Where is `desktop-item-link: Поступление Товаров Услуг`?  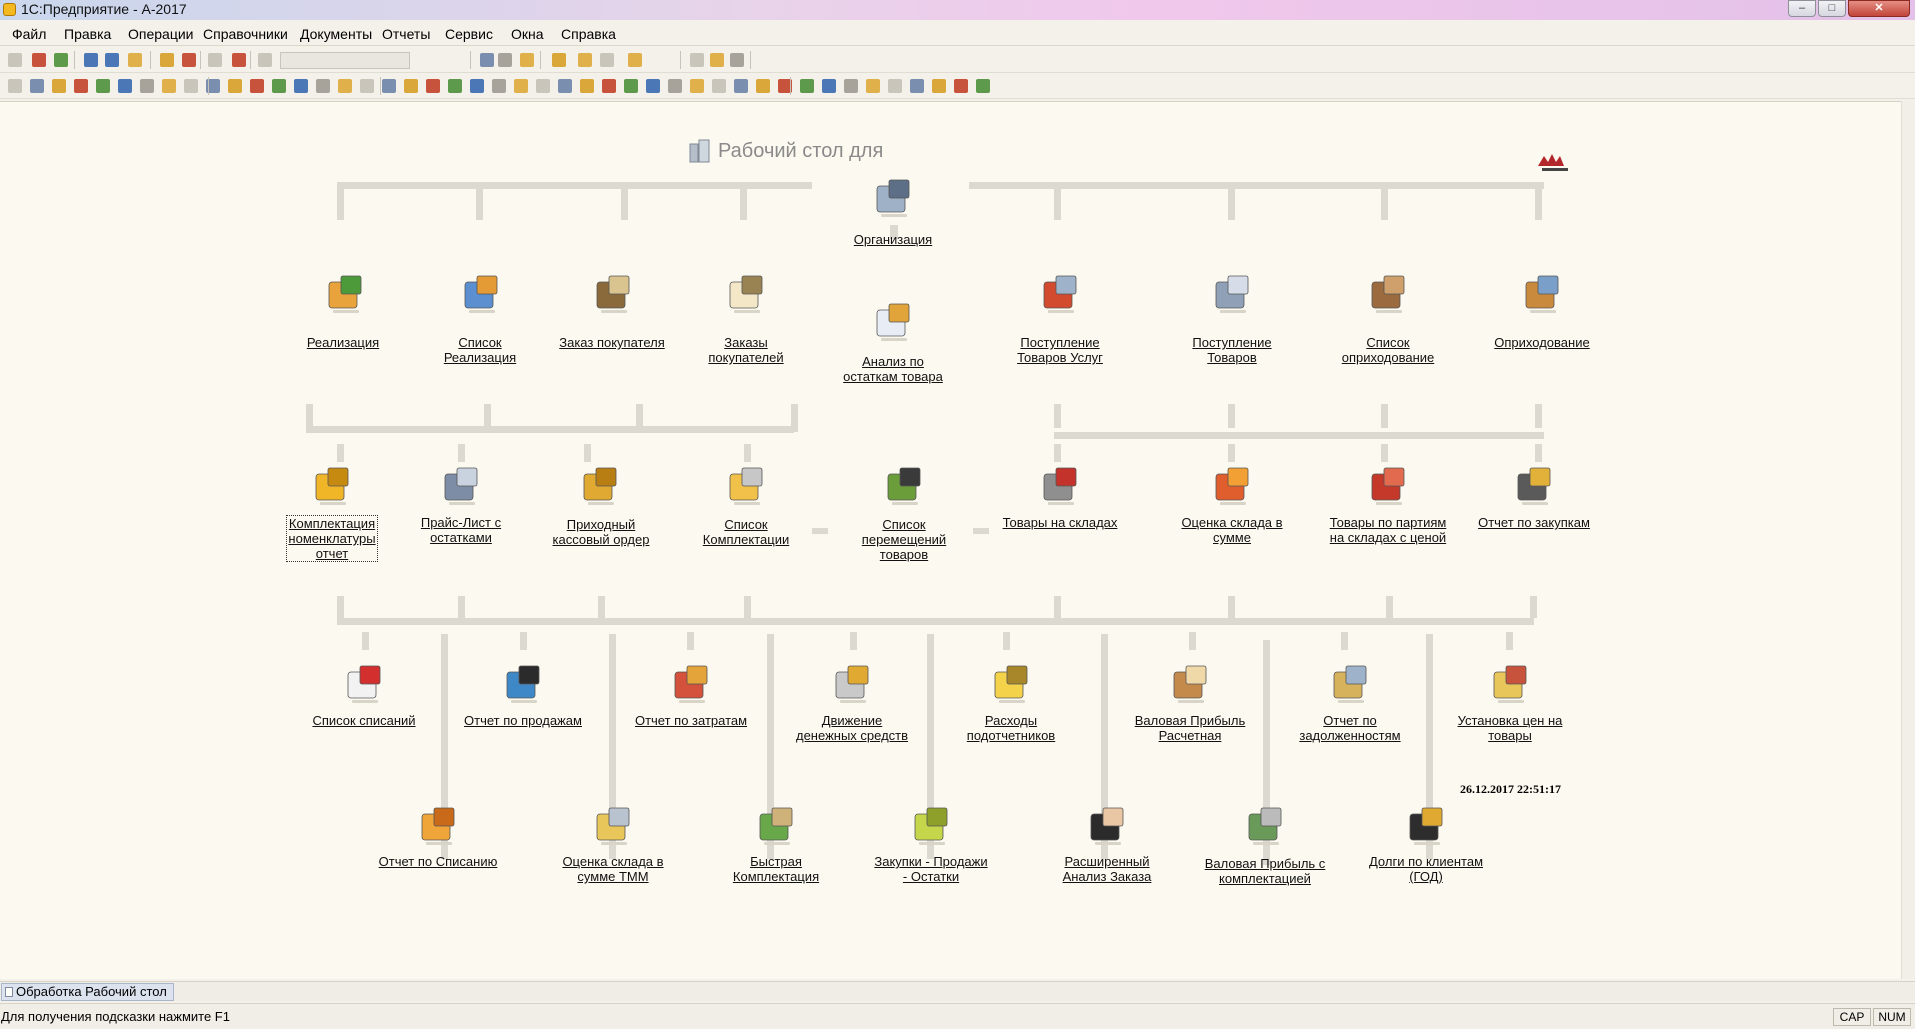 desktop-item-link: Поступление Товаров Услуг is located at coordinates (1060, 350).